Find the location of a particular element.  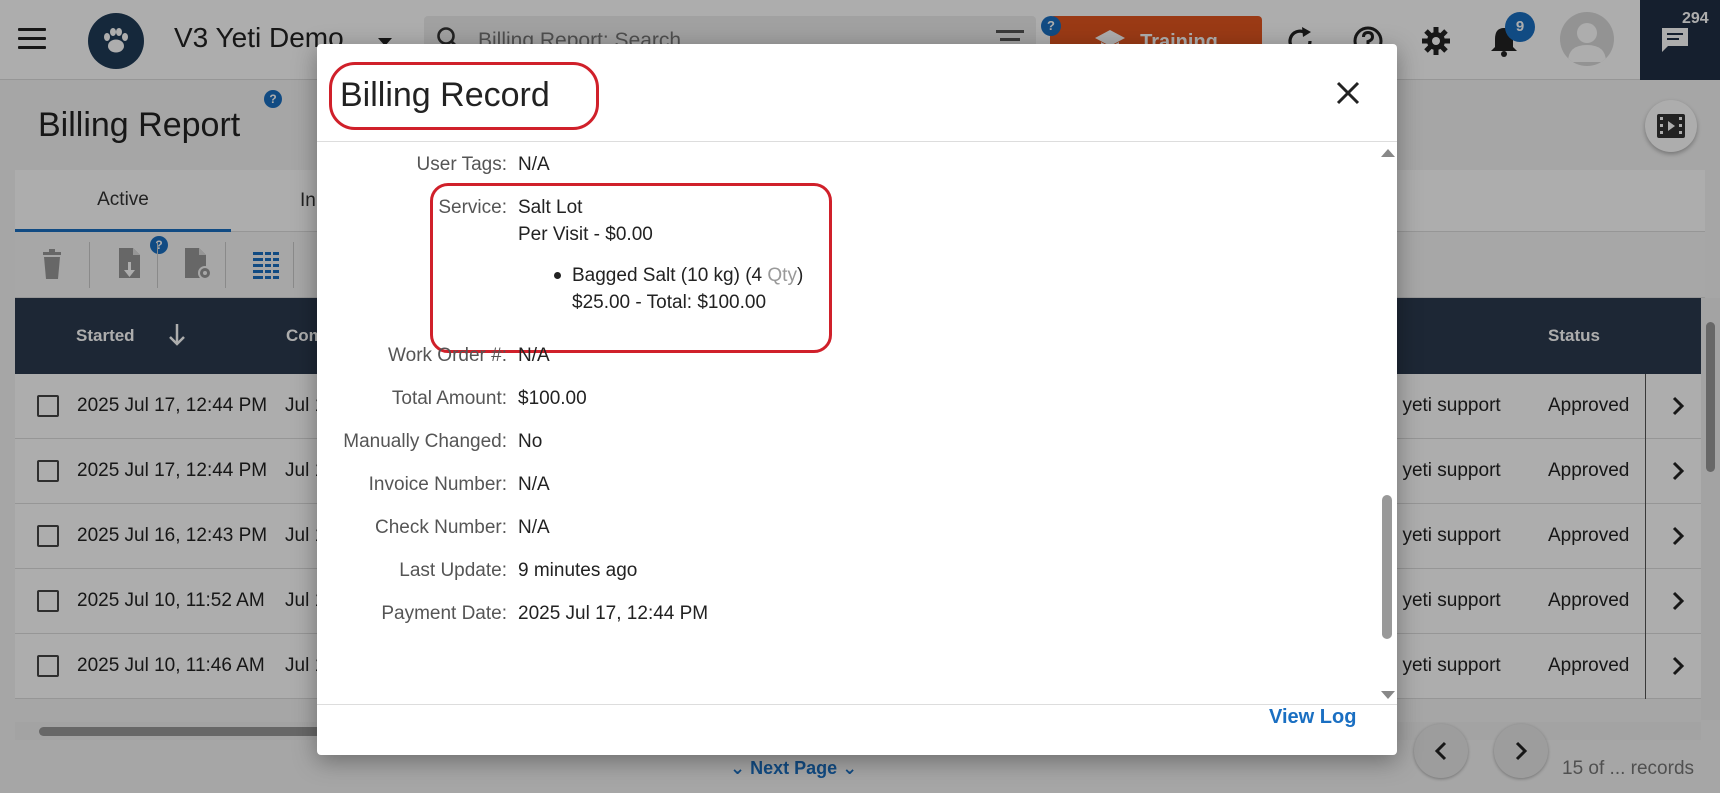

field-label: Invoice Number: is located at coordinates (437, 484).